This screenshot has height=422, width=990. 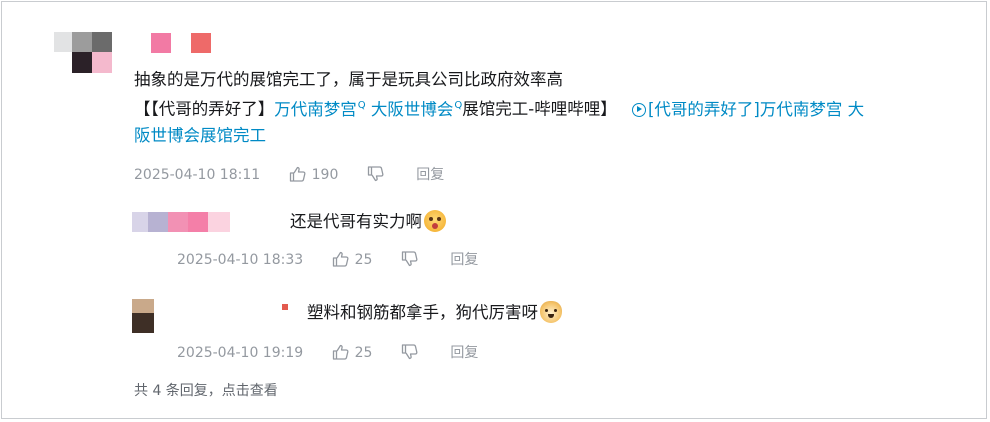 I want to click on reply-meta: 2025-04-10 19:19 25 回复, so click(x=327, y=353).